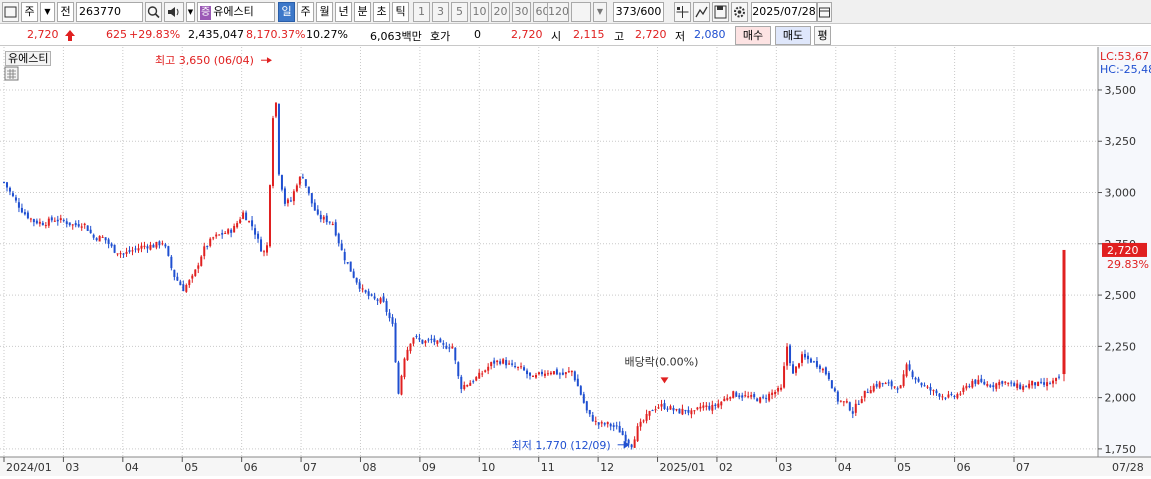  Describe the element at coordinates (710, 34) in the screenshot. I see `low-price: 2,080` at that location.